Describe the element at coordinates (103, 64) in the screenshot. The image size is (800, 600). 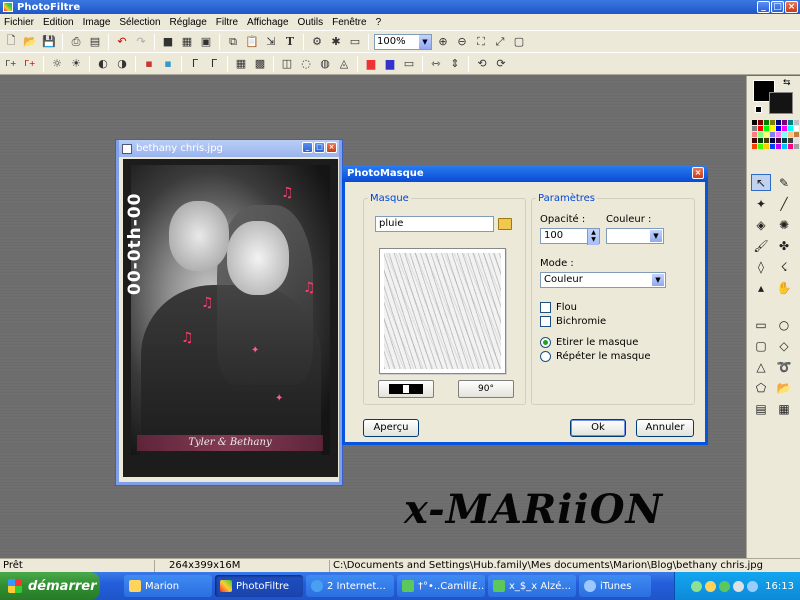
I see `contrast-down-icon: ◐` at that location.